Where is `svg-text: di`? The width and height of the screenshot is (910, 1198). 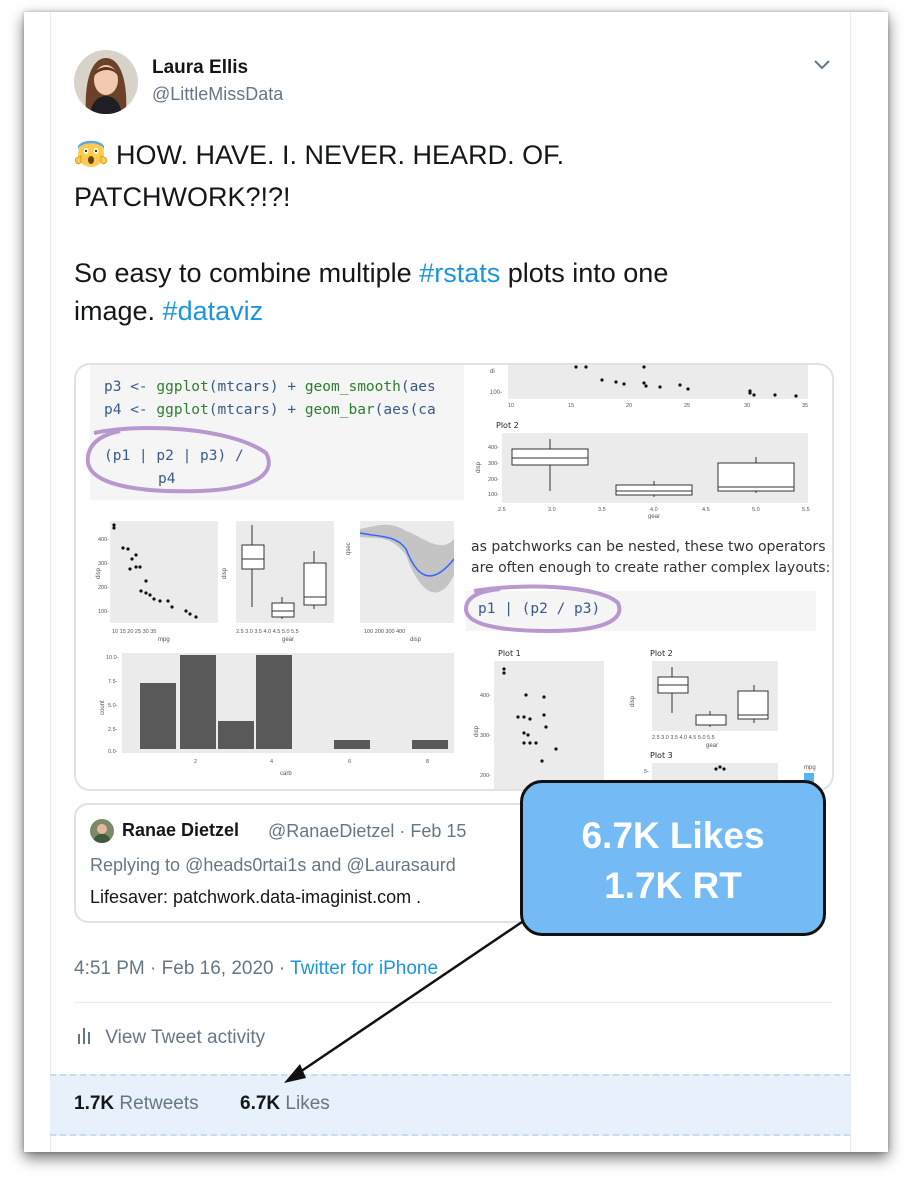 svg-text: di is located at coordinates (492, 372).